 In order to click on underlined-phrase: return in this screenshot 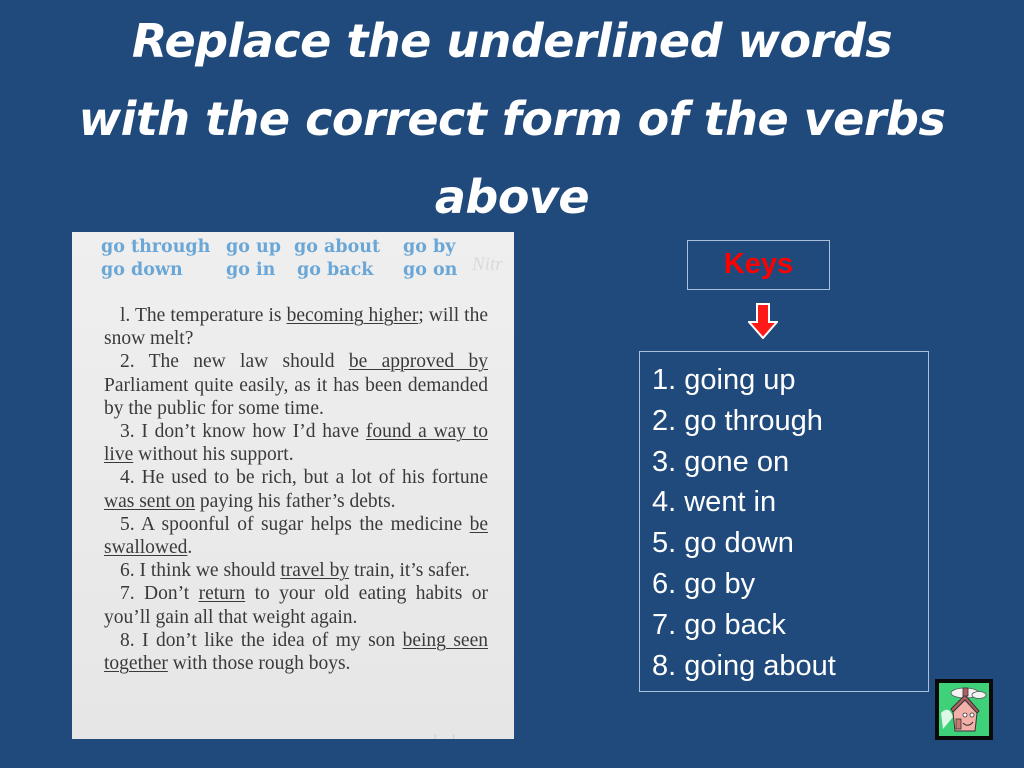, I will do `click(222, 594)`.